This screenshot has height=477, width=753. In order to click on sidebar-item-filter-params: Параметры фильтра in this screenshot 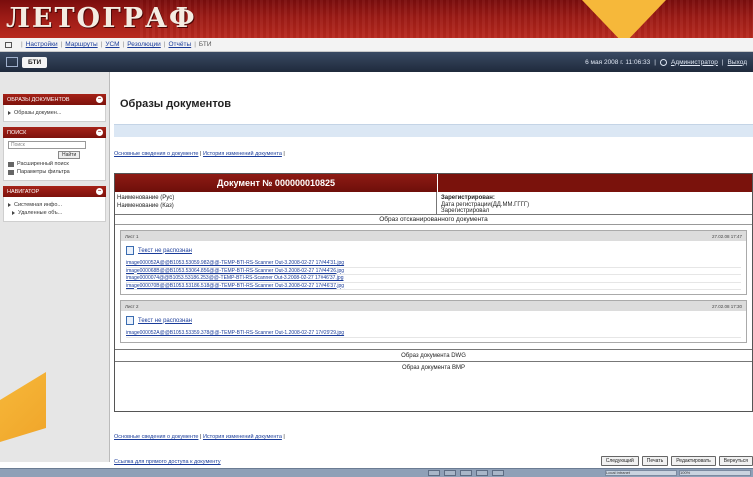, I will do `click(54, 172)`.